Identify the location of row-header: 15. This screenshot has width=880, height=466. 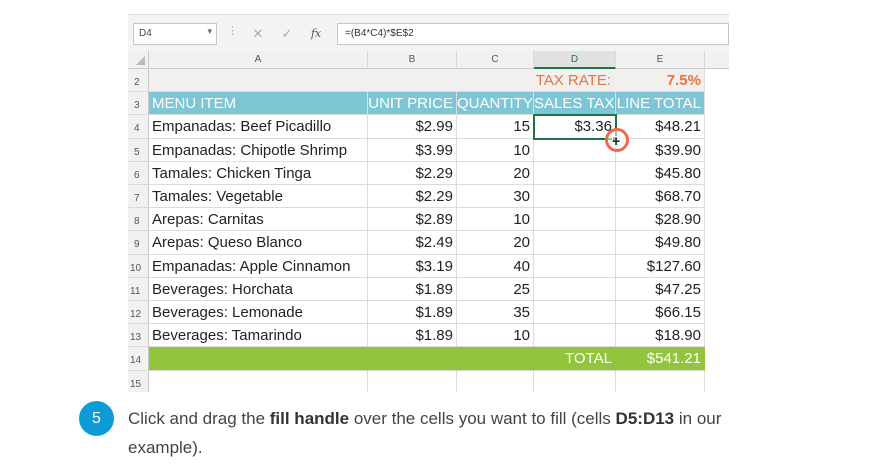
(138, 381).